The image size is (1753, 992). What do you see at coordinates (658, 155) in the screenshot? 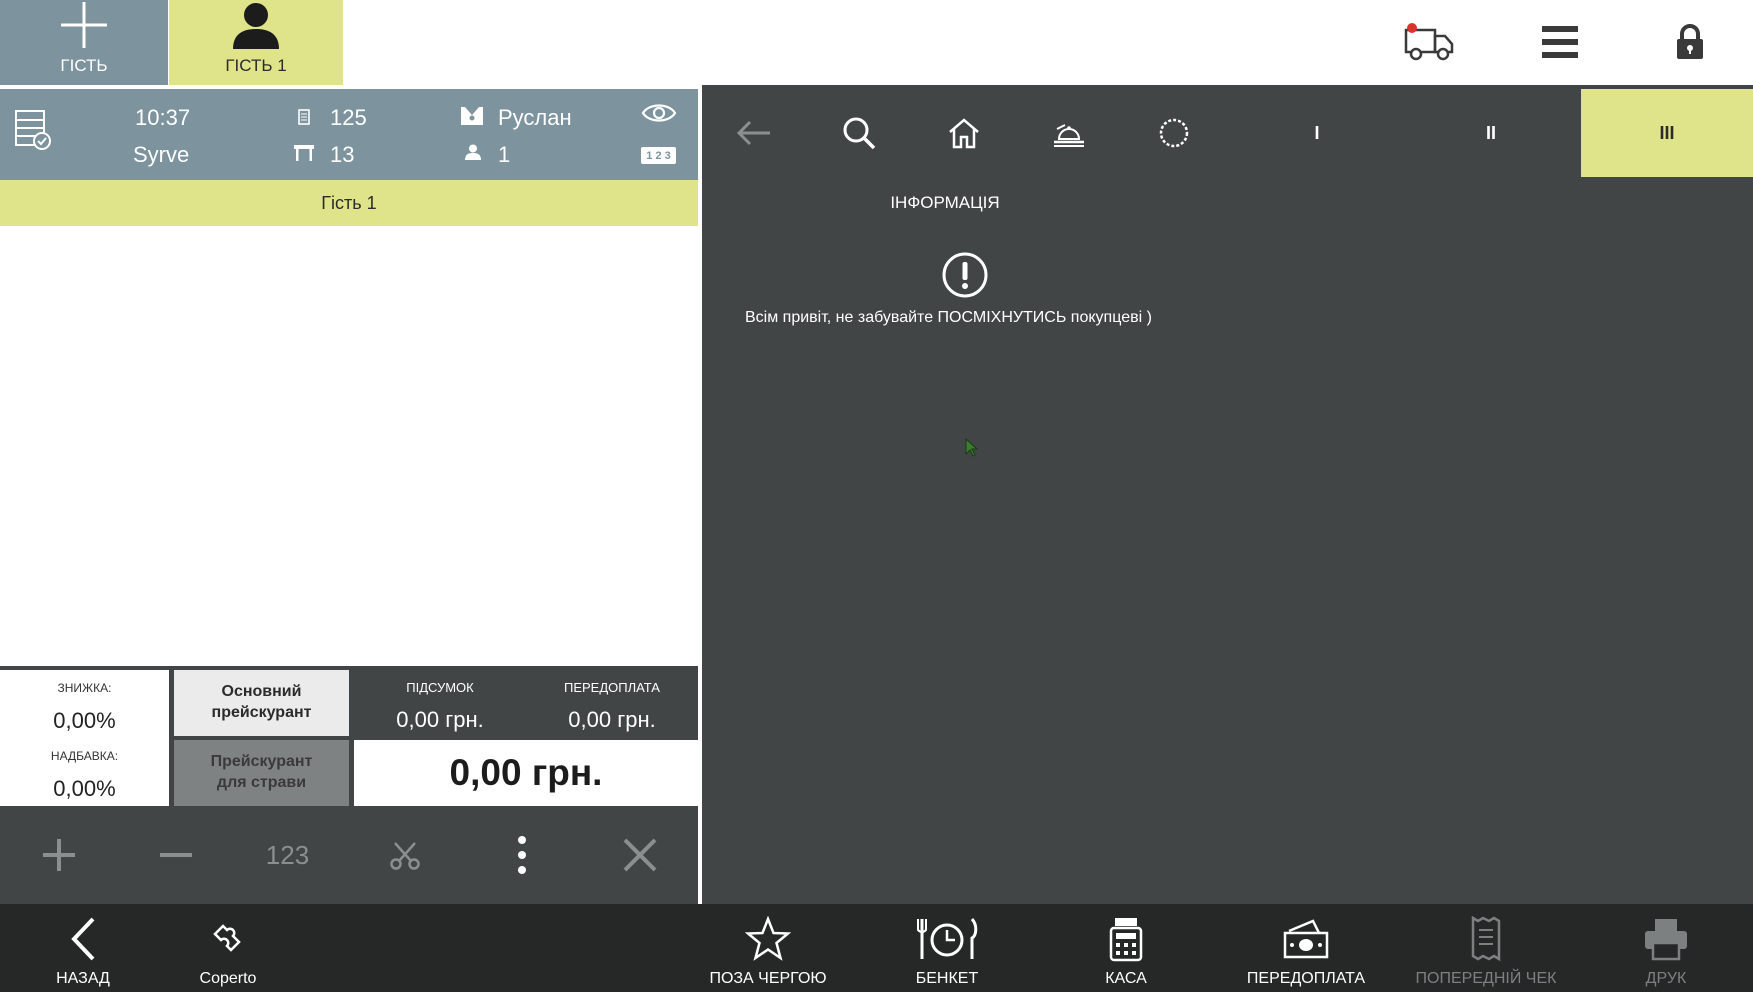
I see `numbers-badge: 1 2 3` at bounding box center [658, 155].